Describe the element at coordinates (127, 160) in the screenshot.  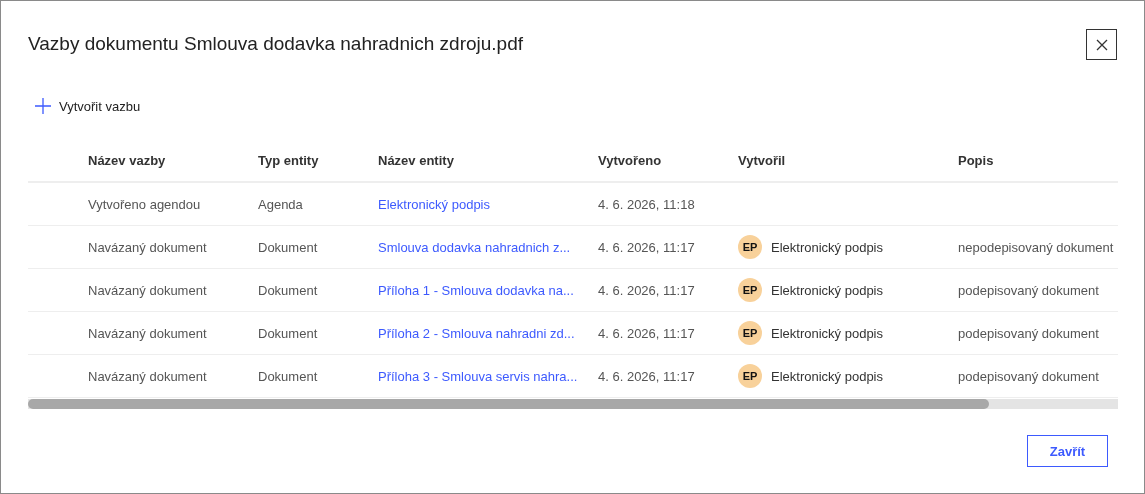
I see `column-header: Název vazby` at that location.